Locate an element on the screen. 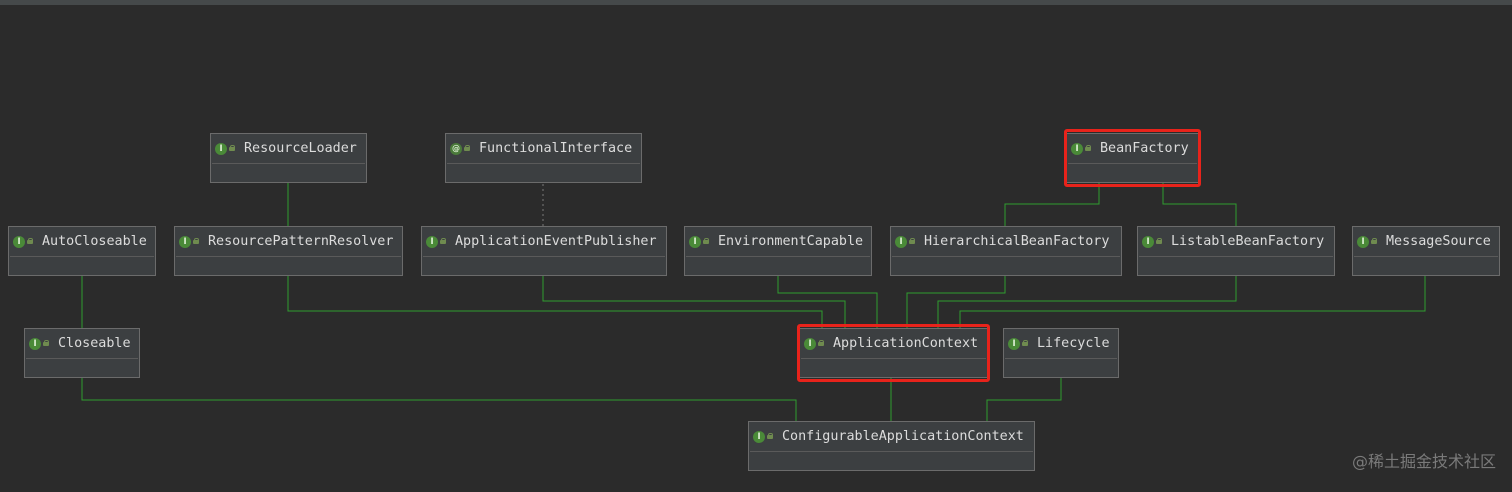  node-label: BeanFactory is located at coordinates (1144, 148).